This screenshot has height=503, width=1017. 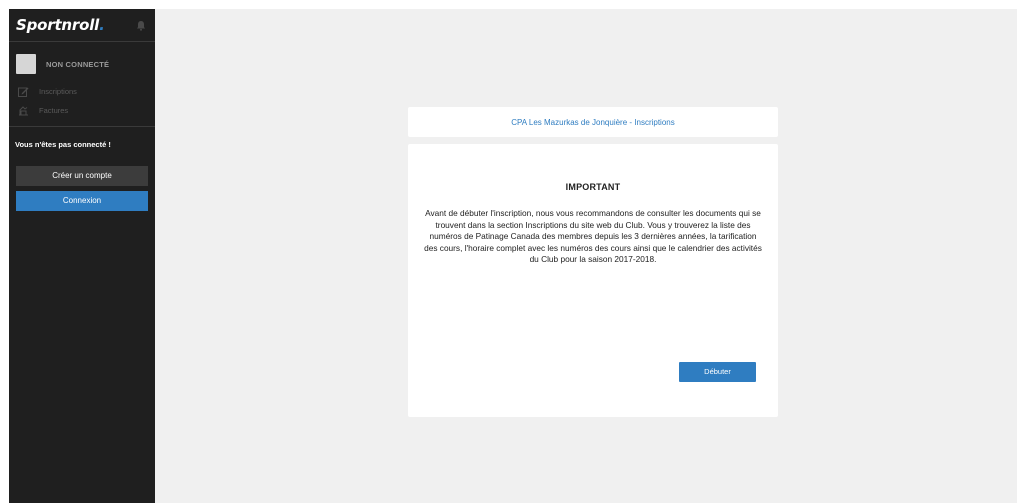 What do you see at coordinates (54, 110) in the screenshot?
I see `sidebar-item-label: Factures` at bounding box center [54, 110].